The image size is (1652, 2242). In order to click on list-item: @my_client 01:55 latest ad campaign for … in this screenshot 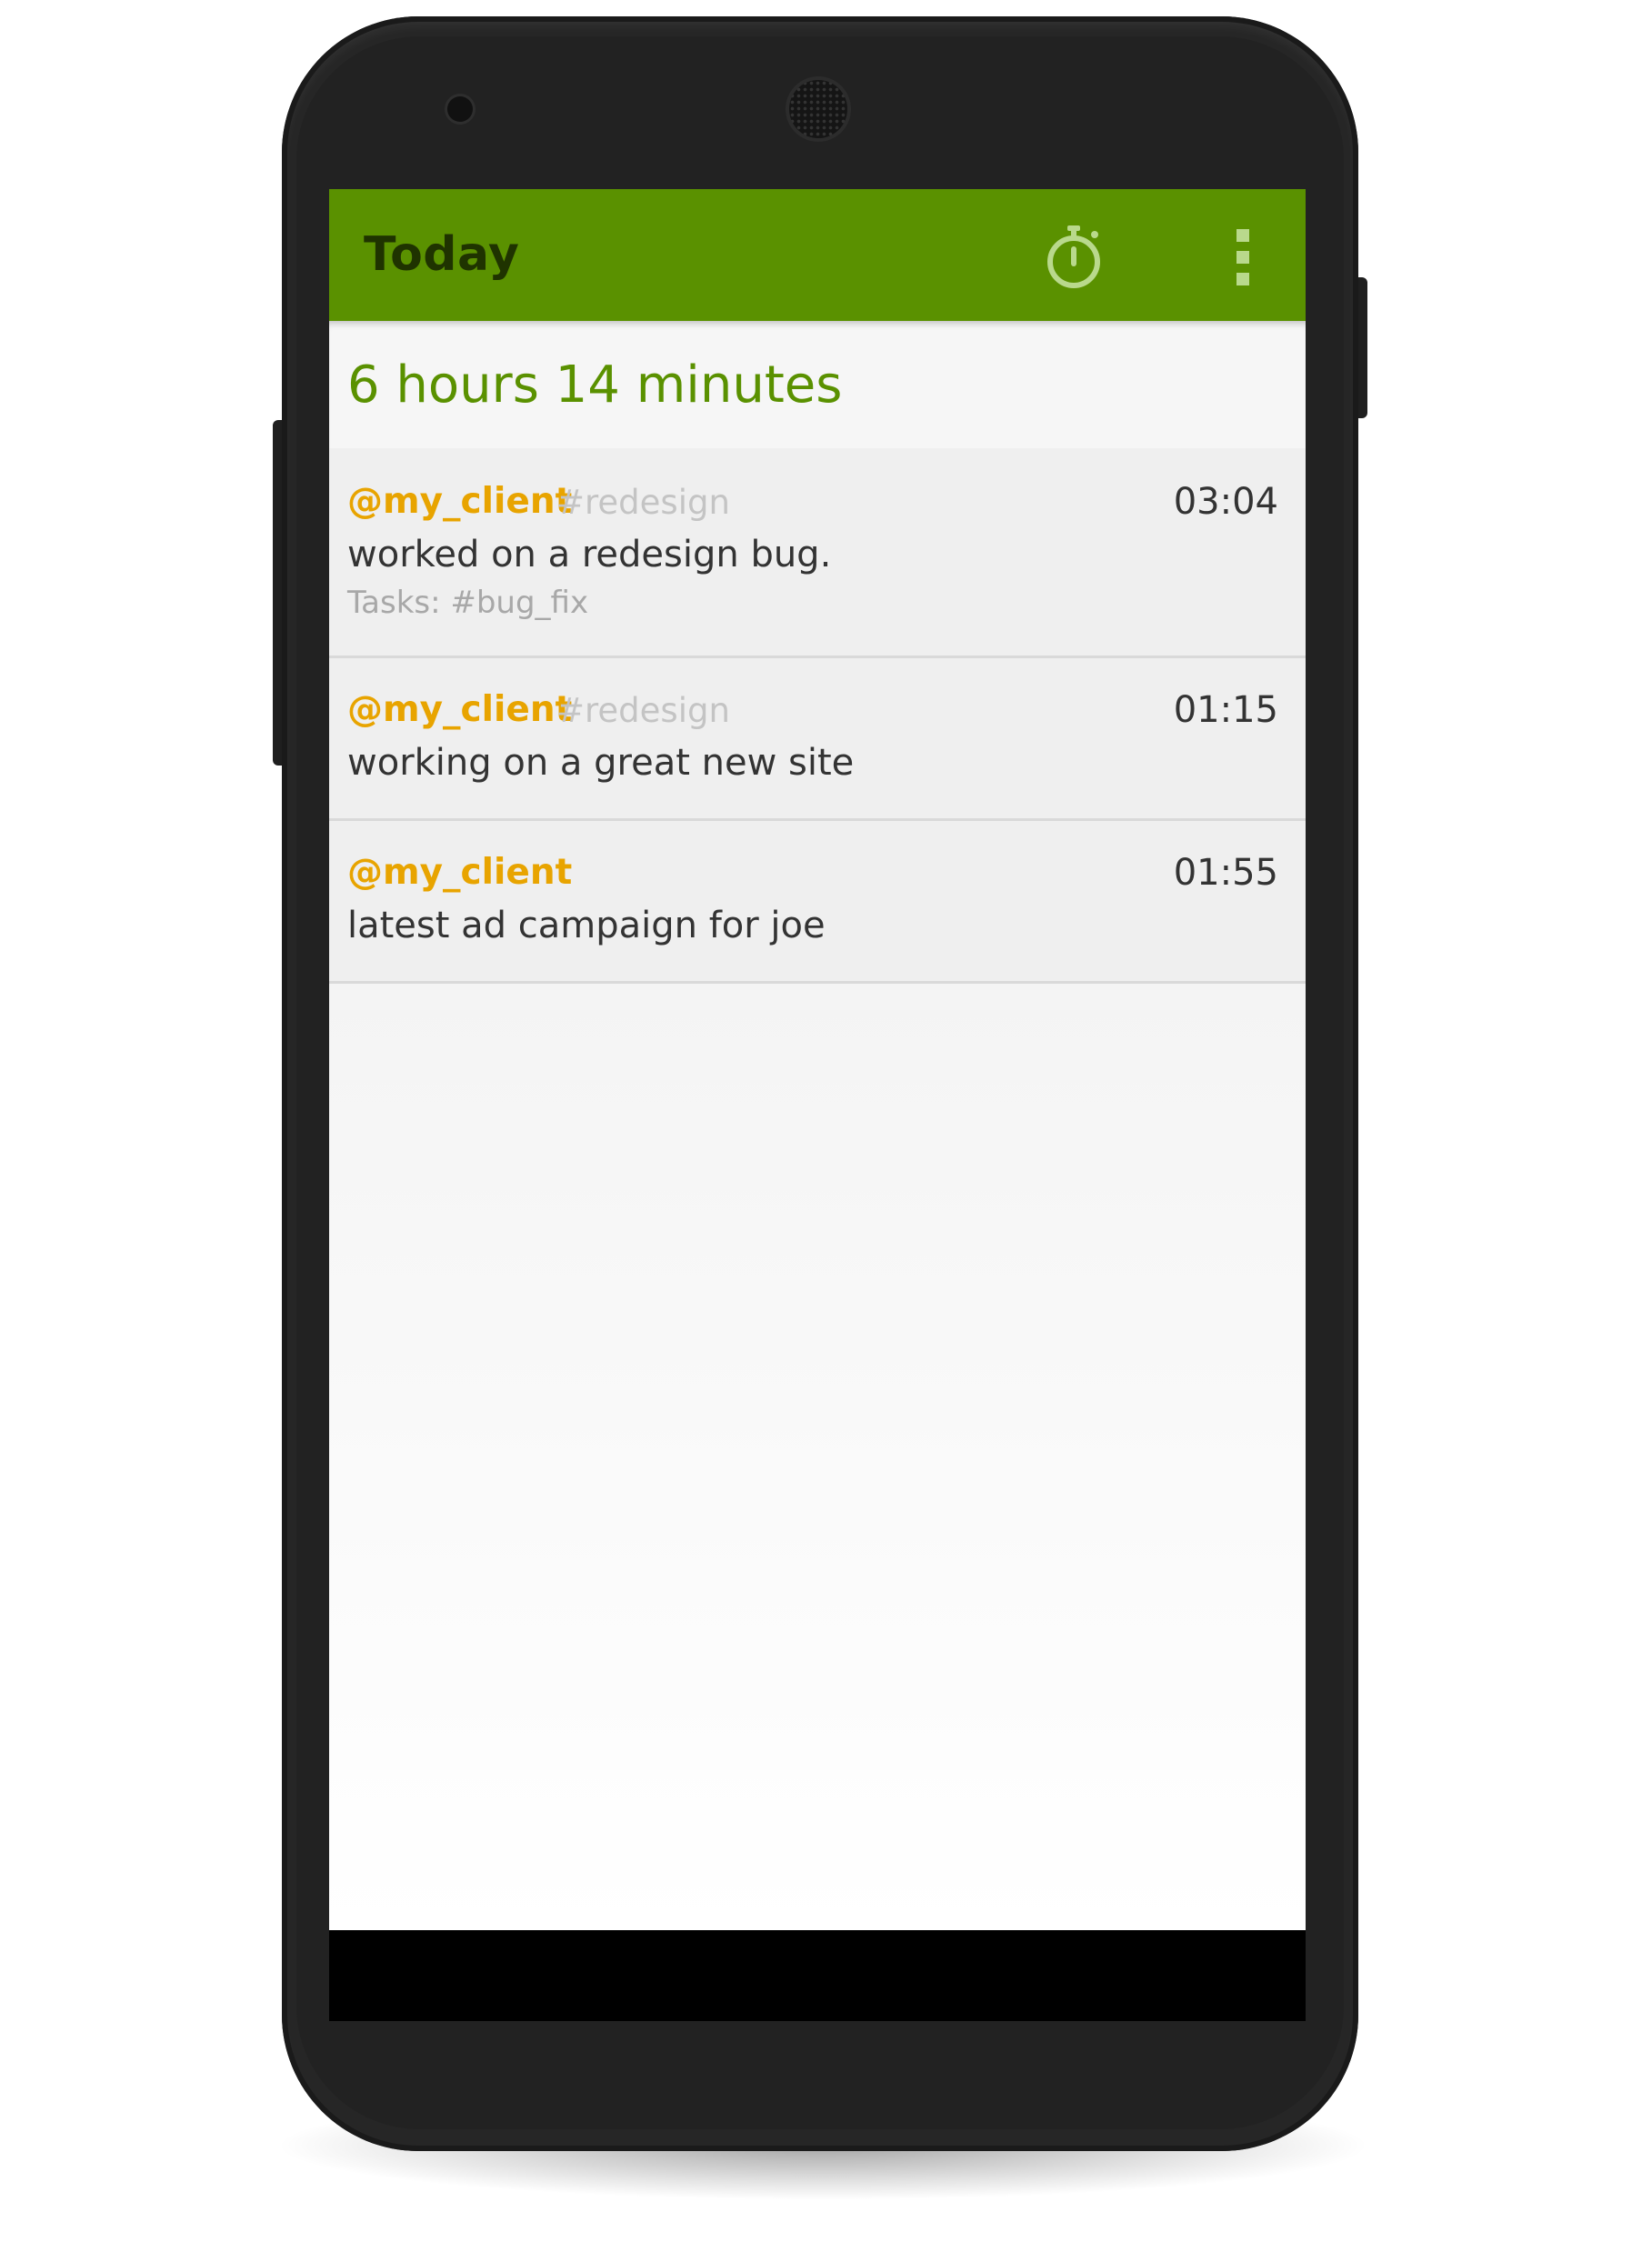, I will do `click(817, 903)`.